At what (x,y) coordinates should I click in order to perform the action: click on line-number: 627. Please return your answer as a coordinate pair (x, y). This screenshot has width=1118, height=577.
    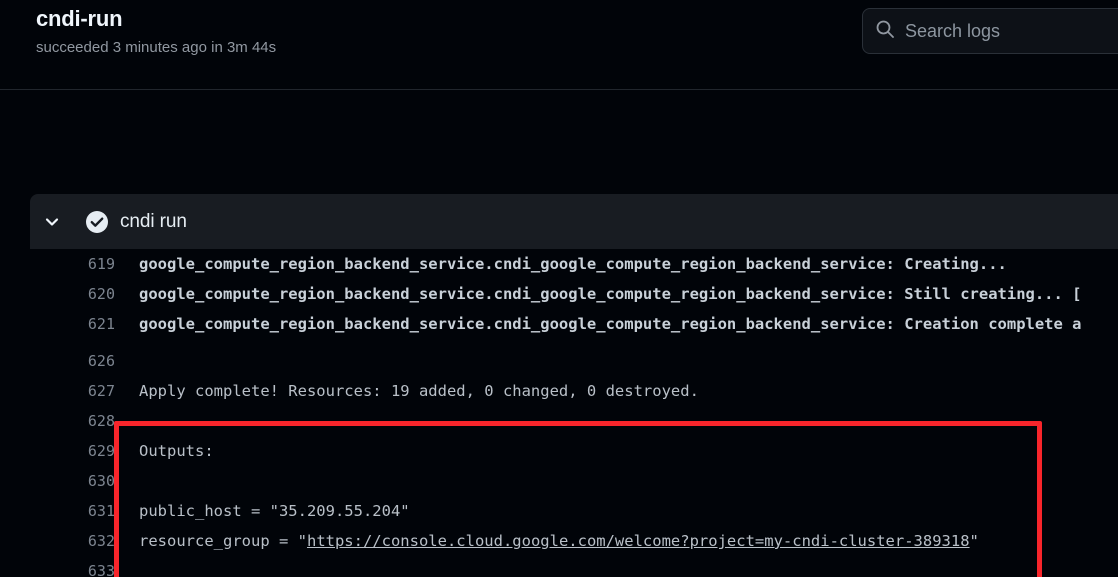
    Looking at the image, I should click on (101, 391).